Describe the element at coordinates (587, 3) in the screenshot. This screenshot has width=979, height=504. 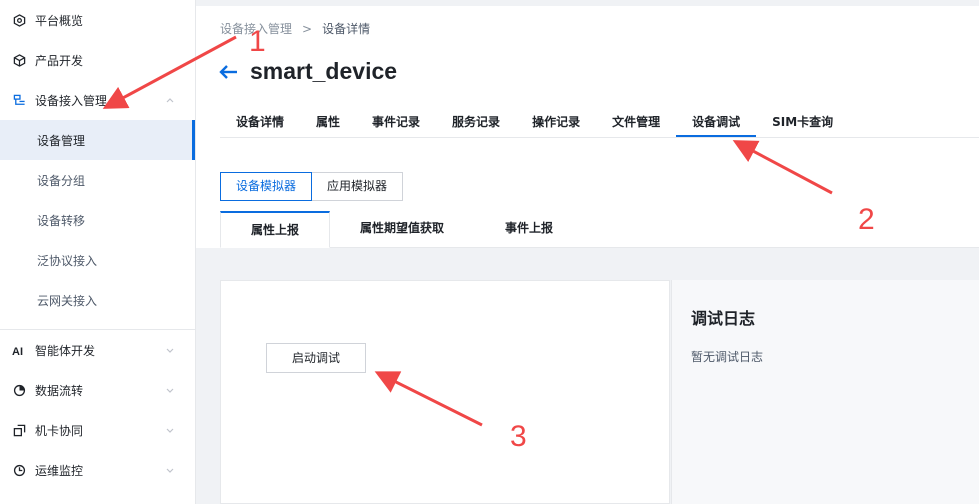
I see `top-strip` at that location.